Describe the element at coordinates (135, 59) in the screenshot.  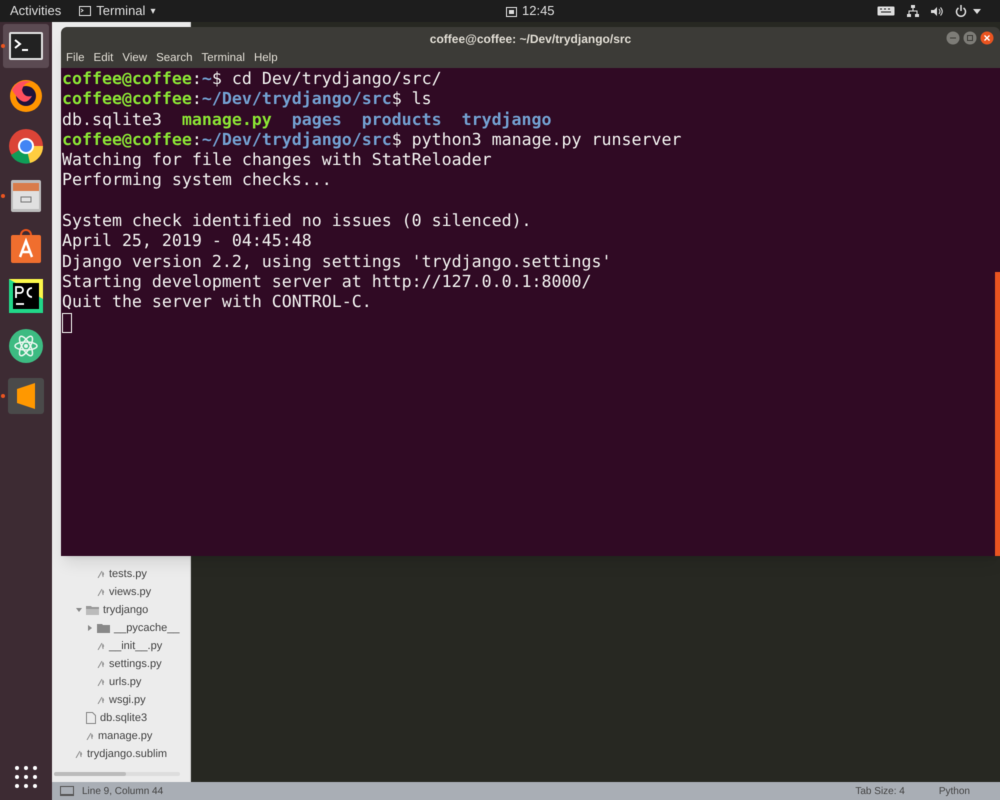
I see `menu-item: View` at that location.